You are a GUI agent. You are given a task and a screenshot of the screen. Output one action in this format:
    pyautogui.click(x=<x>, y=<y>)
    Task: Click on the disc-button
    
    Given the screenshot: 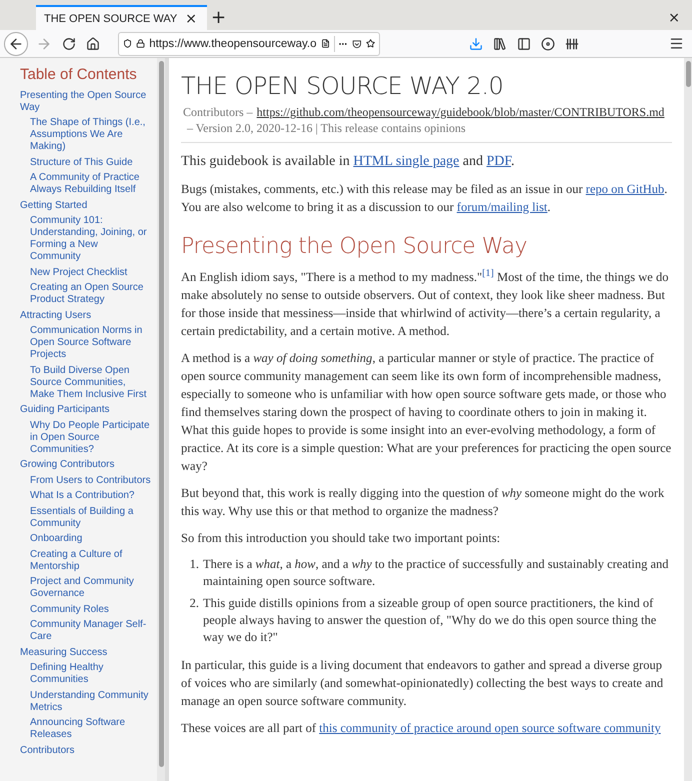 What is the action you would take?
    pyautogui.click(x=547, y=43)
    